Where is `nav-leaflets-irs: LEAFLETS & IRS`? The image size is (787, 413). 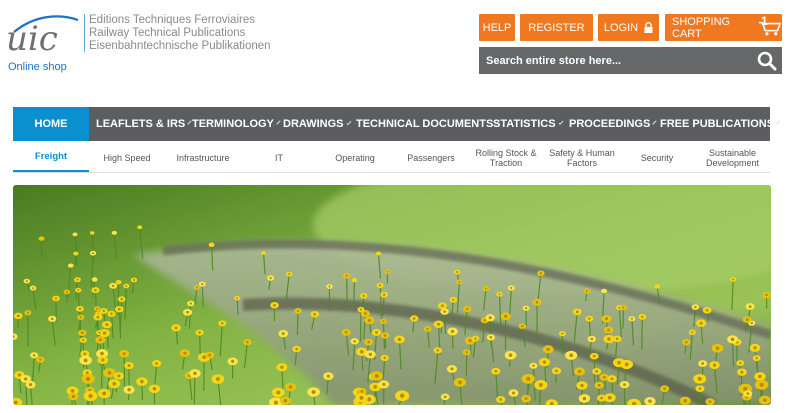
nav-leaflets-irs: LEAFLETS & IRS is located at coordinates (140, 124).